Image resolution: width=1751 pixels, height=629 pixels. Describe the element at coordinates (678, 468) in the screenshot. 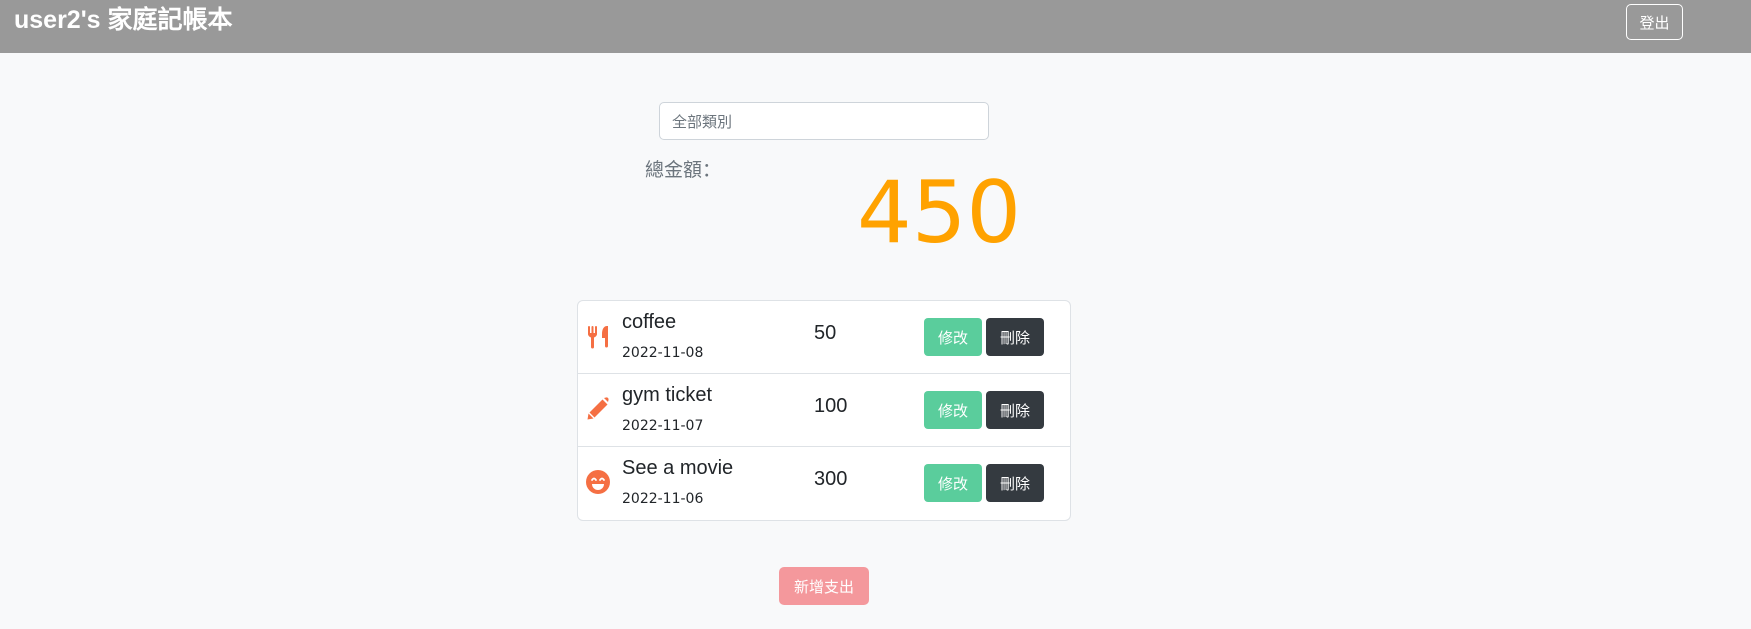

I see `record-name: See a movie` at that location.